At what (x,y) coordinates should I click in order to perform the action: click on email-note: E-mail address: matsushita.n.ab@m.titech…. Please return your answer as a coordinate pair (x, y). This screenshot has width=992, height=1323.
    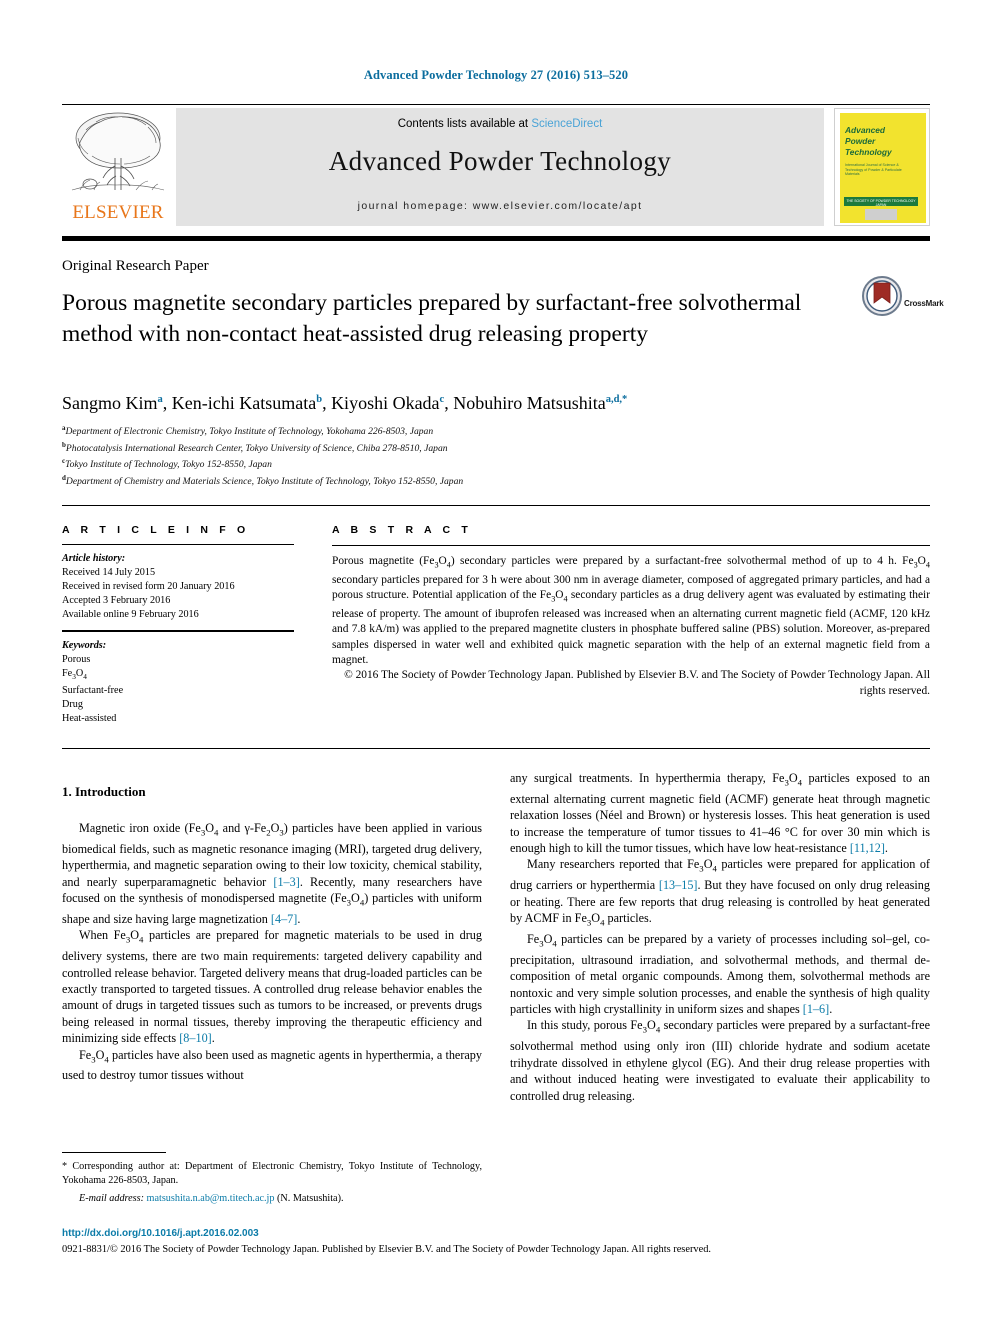
    Looking at the image, I should click on (272, 1199).